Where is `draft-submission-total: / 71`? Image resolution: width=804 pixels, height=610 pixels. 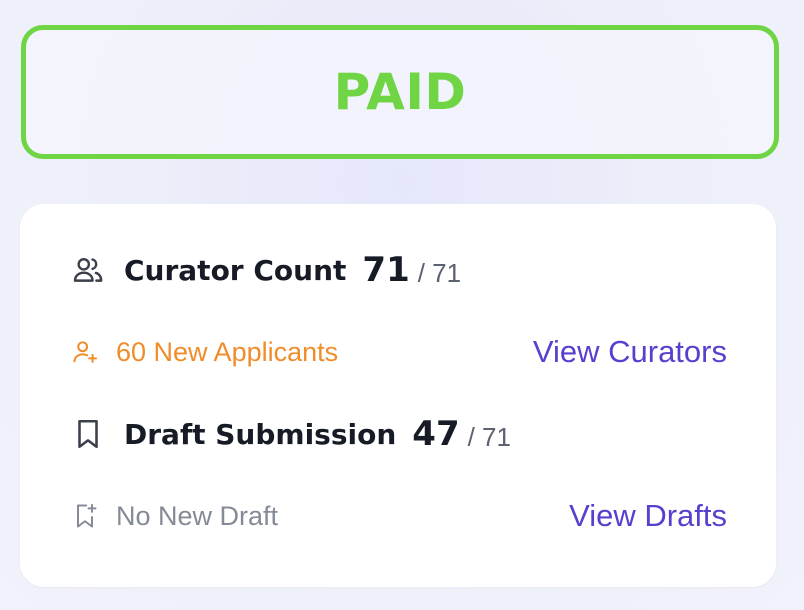 draft-submission-total: / 71 is located at coordinates (489, 436).